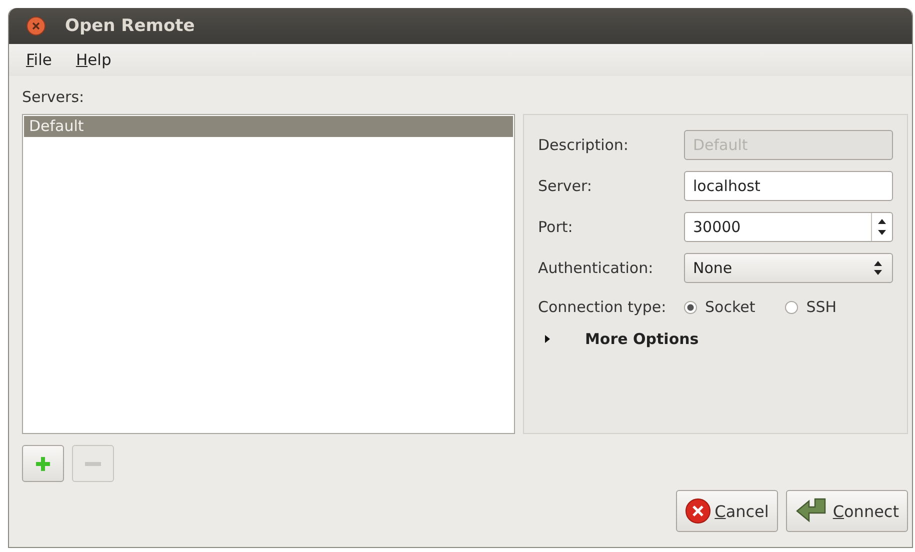 The width and height of the screenshot is (915, 552). I want to click on radio-option: SSH, so click(811, 307).